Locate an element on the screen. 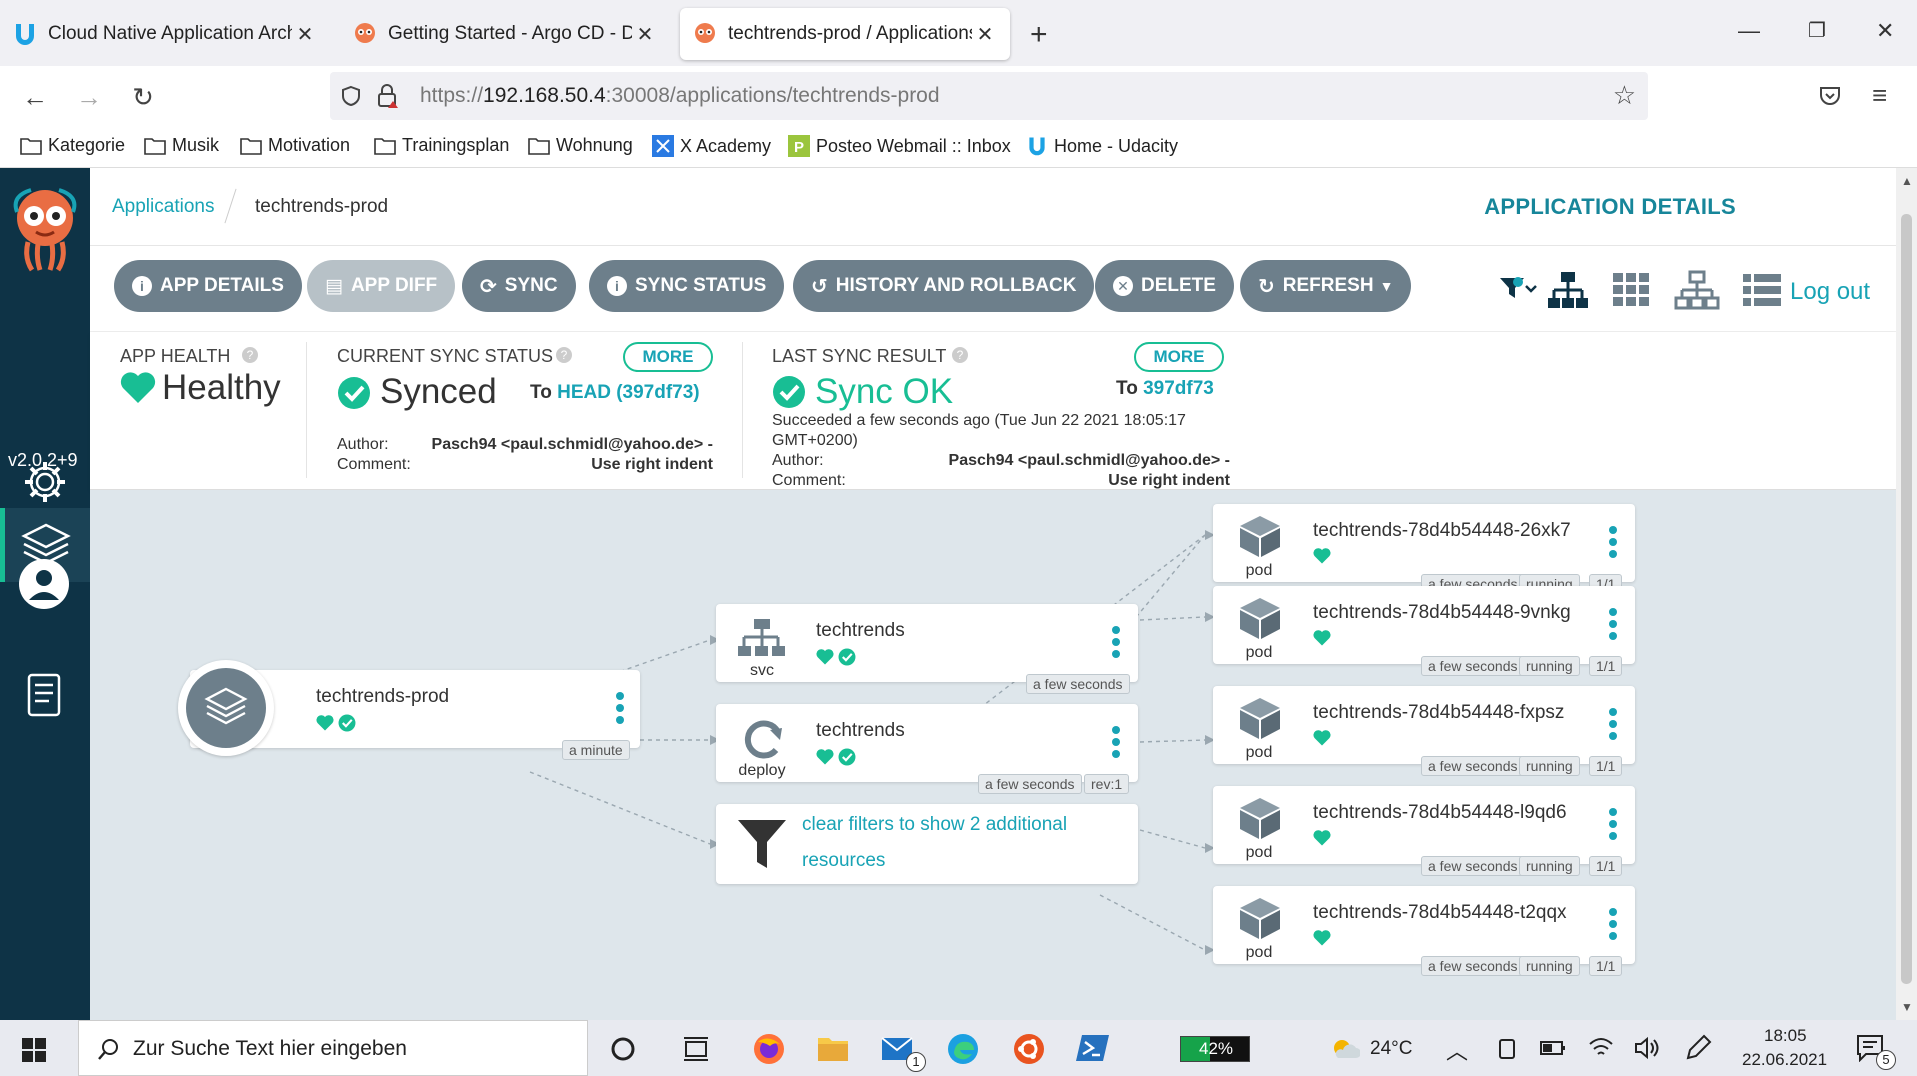  filter-icon is located at coordinates (1518, 289).